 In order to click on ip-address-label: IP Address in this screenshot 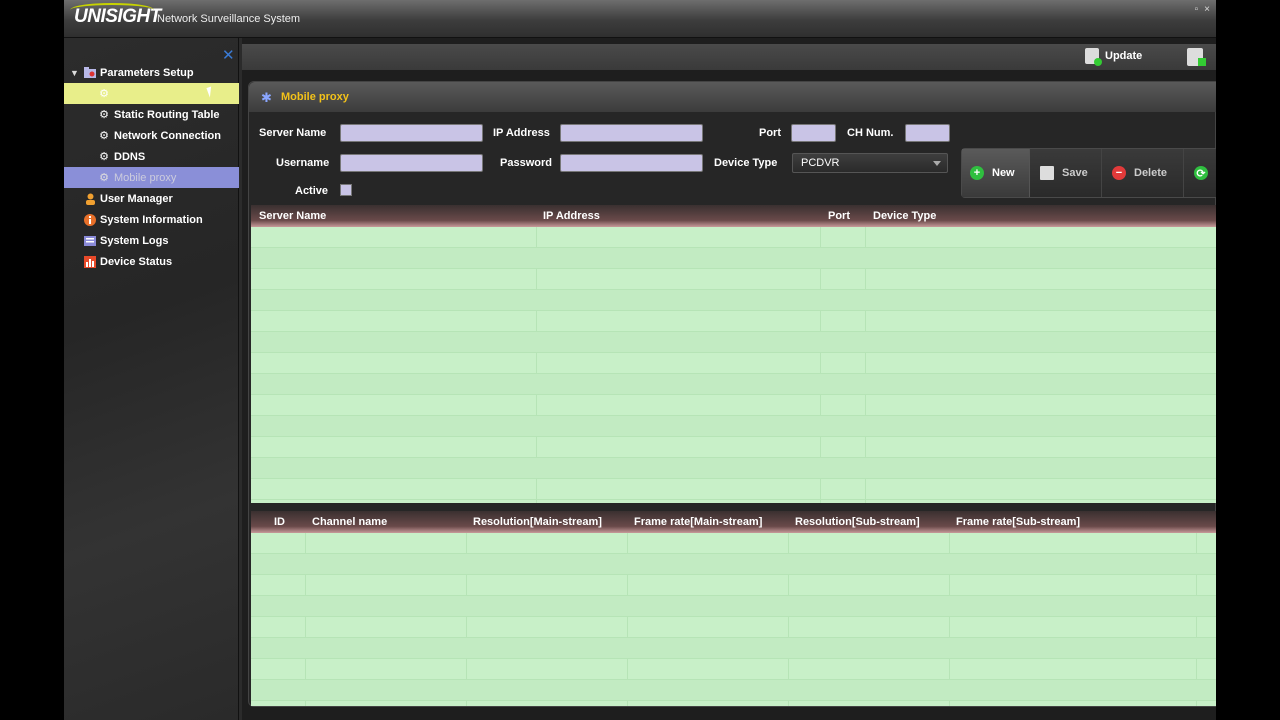, I will do `click(521, 133)`.